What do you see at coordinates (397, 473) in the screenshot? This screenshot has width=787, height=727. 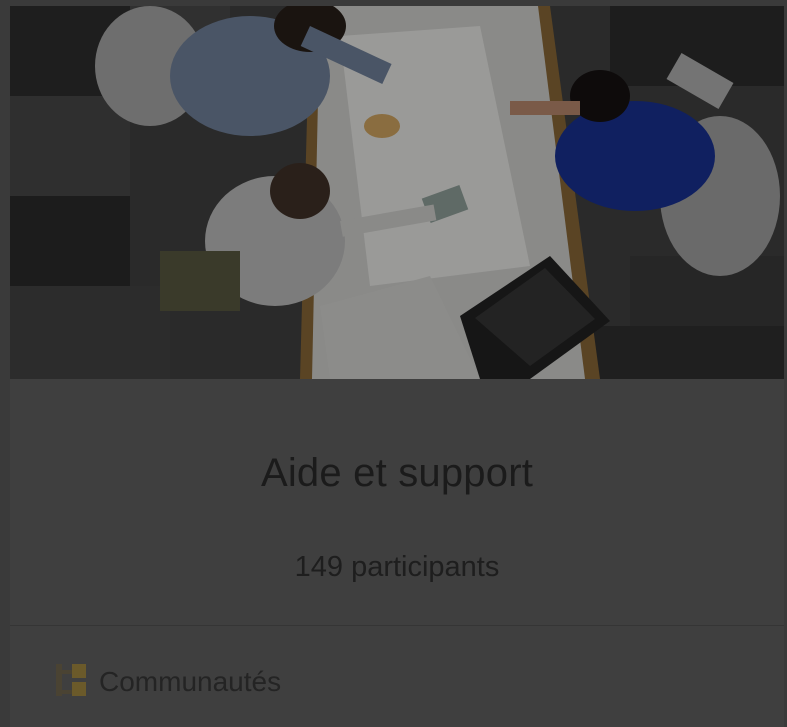 I see `community-title: Aide et support` at bounding box center [397, 473].